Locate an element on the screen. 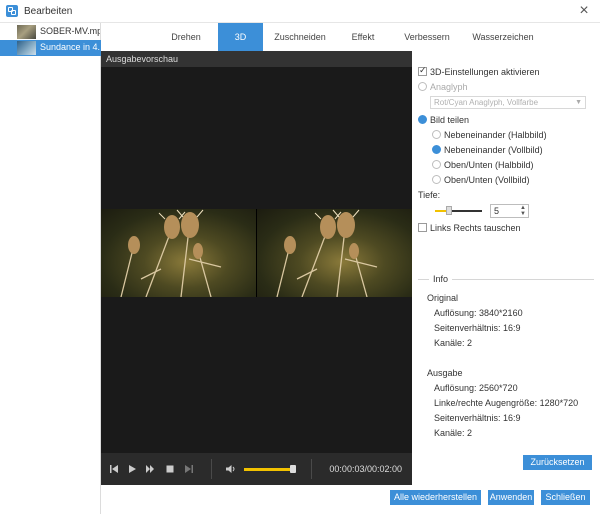 This screenshot has height=514, width=600. volume-icon is located at coordinates (230, 469).